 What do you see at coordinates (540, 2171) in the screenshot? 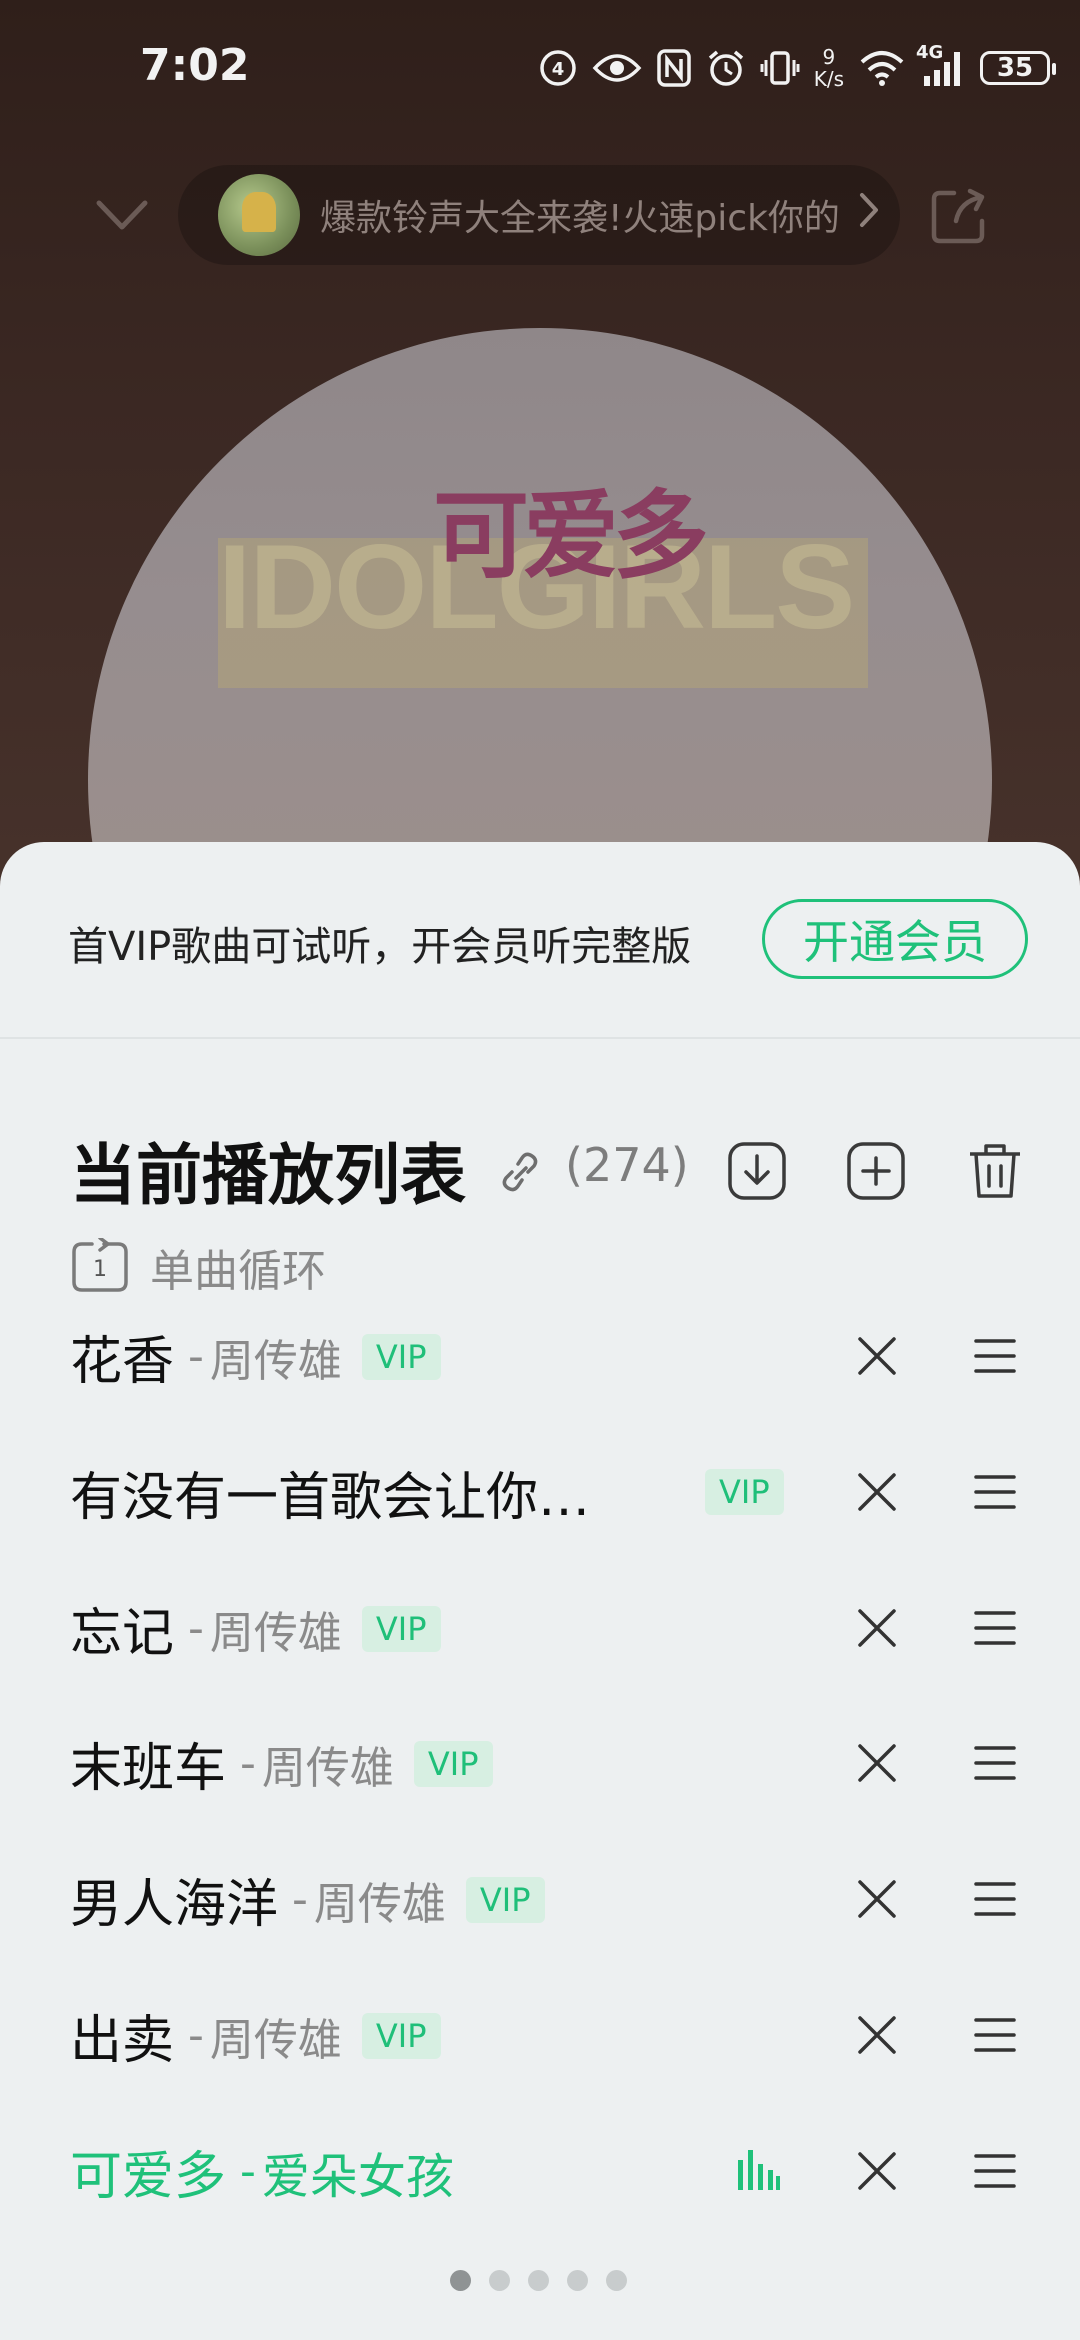
I see `song-row-playing: 可爱多 - 爱朵女孩` at bounding box center [540, 2171].